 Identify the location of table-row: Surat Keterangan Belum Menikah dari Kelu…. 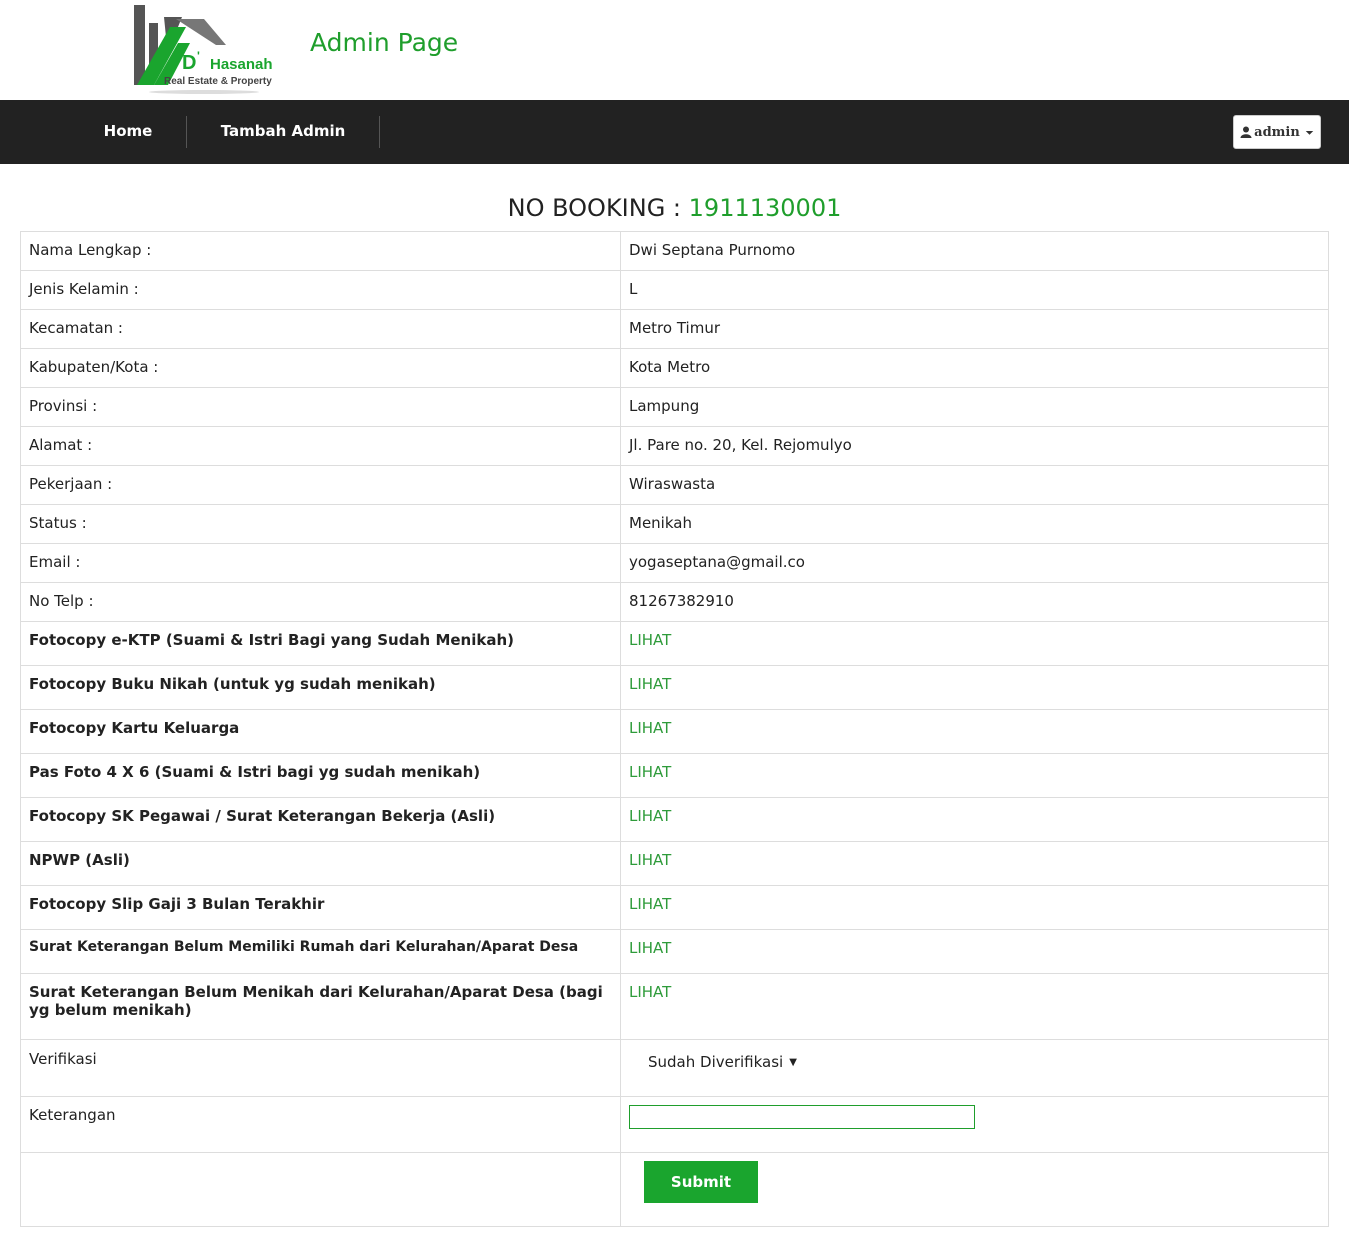
(674, 1006).